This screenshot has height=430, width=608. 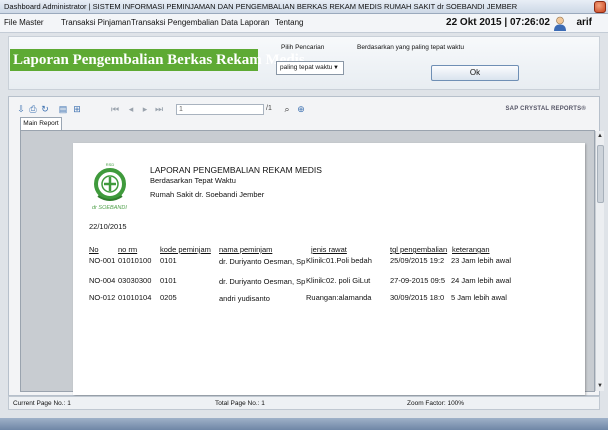 I want to click on last-page-icon: ⏭, so click(x=159, y=109).